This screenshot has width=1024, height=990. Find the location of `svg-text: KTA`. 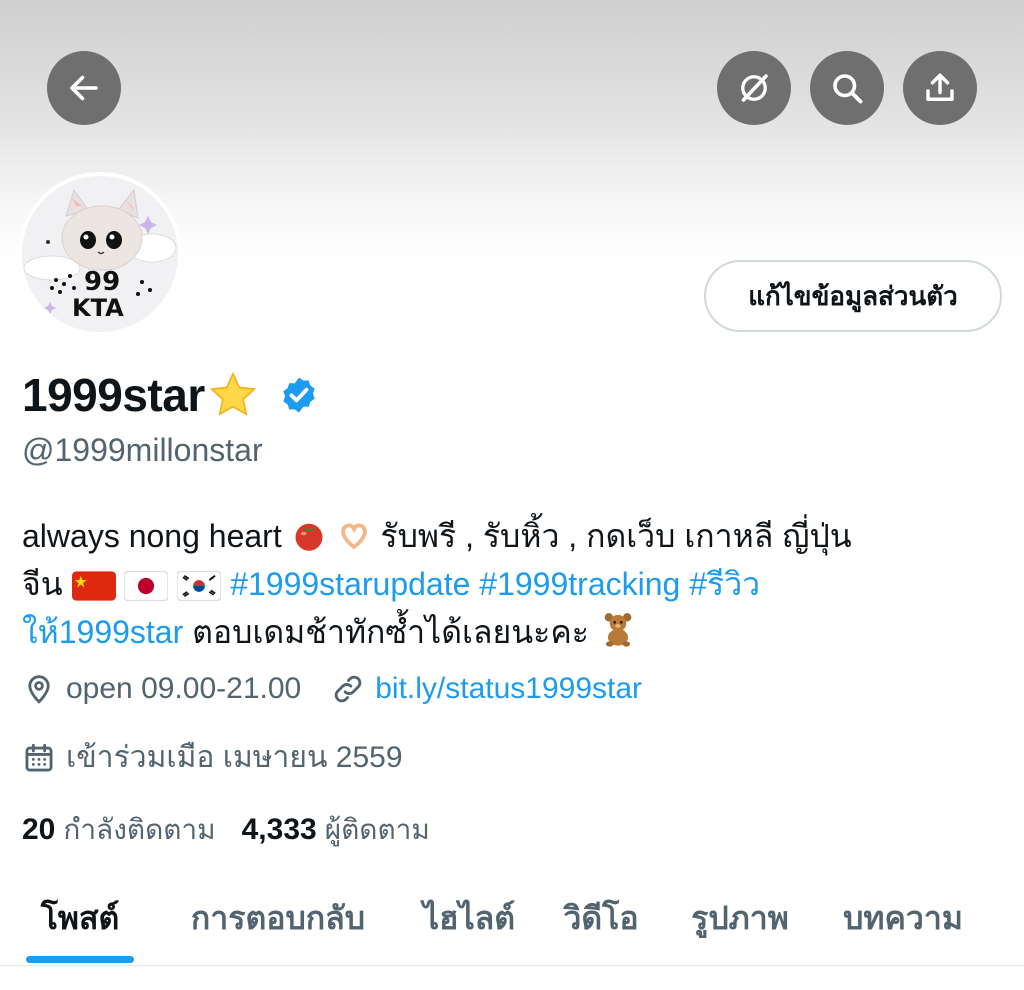

svg-text: KTA is located at coordinates (98, 308).